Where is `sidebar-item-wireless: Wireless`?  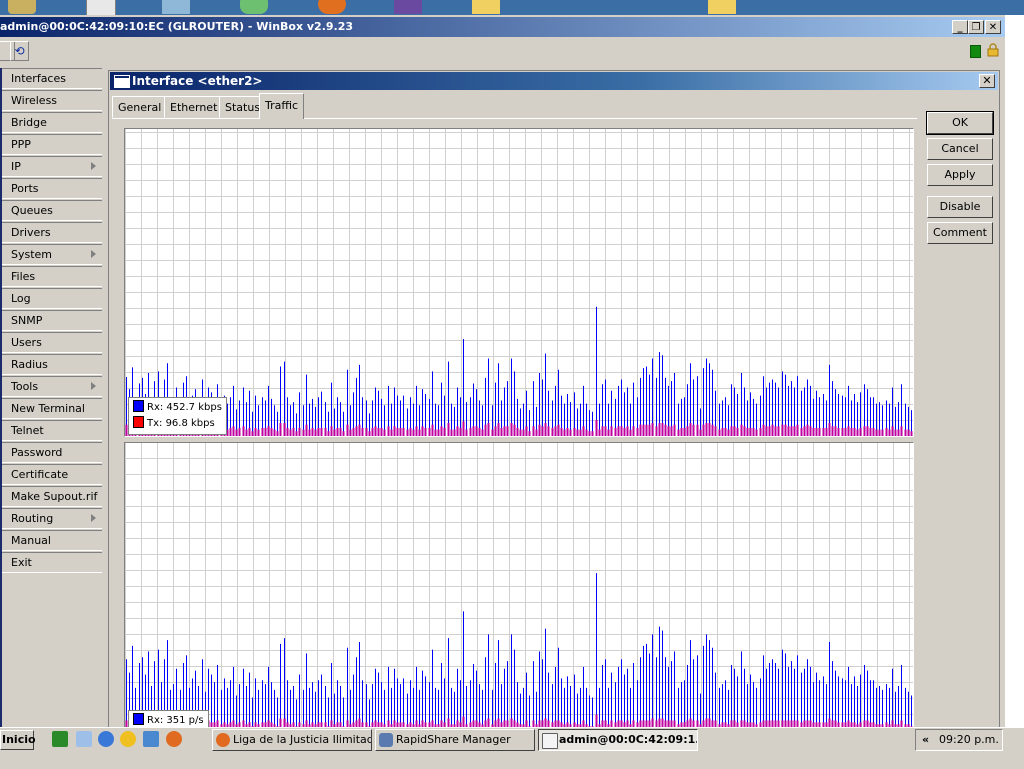
sidebar-item-wireless: Wireless is located at coordinates (52, 100).